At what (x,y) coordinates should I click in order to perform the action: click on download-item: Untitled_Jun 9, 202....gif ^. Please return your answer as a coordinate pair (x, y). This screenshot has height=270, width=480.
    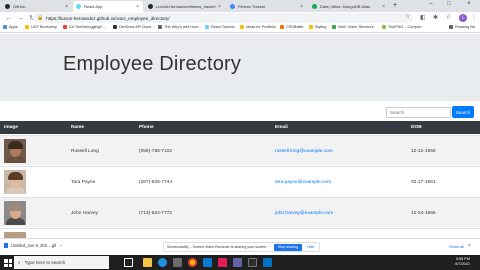
    Looking at the image, I should click on (33, 245).